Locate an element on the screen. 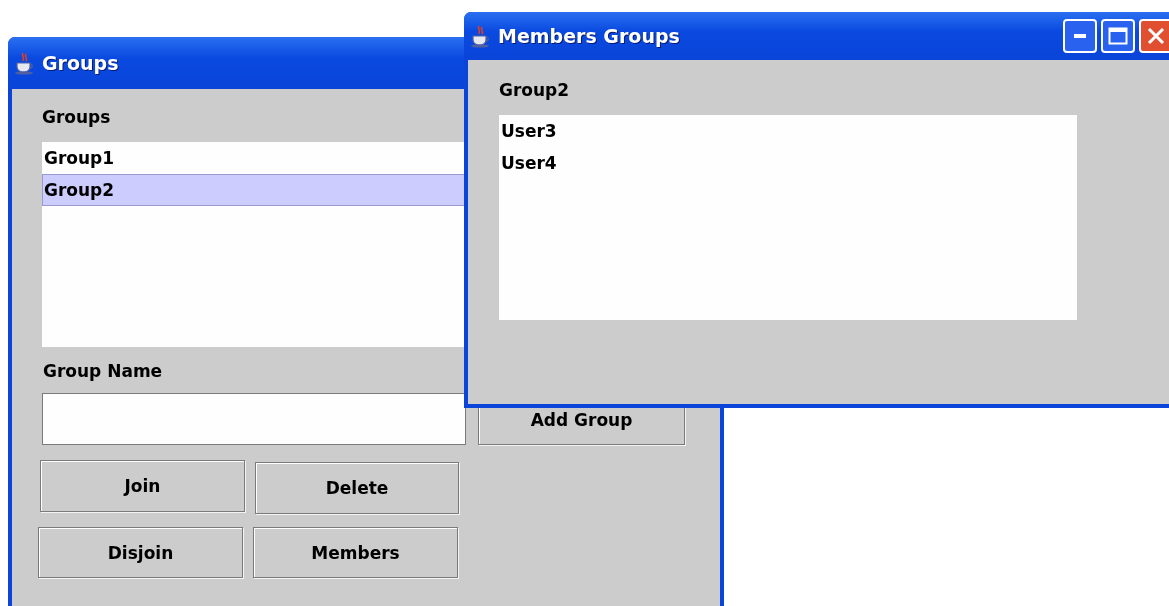 The width and height of the screenshot is (1169, 606). maximize-button is located at coordinates (1118, 36).